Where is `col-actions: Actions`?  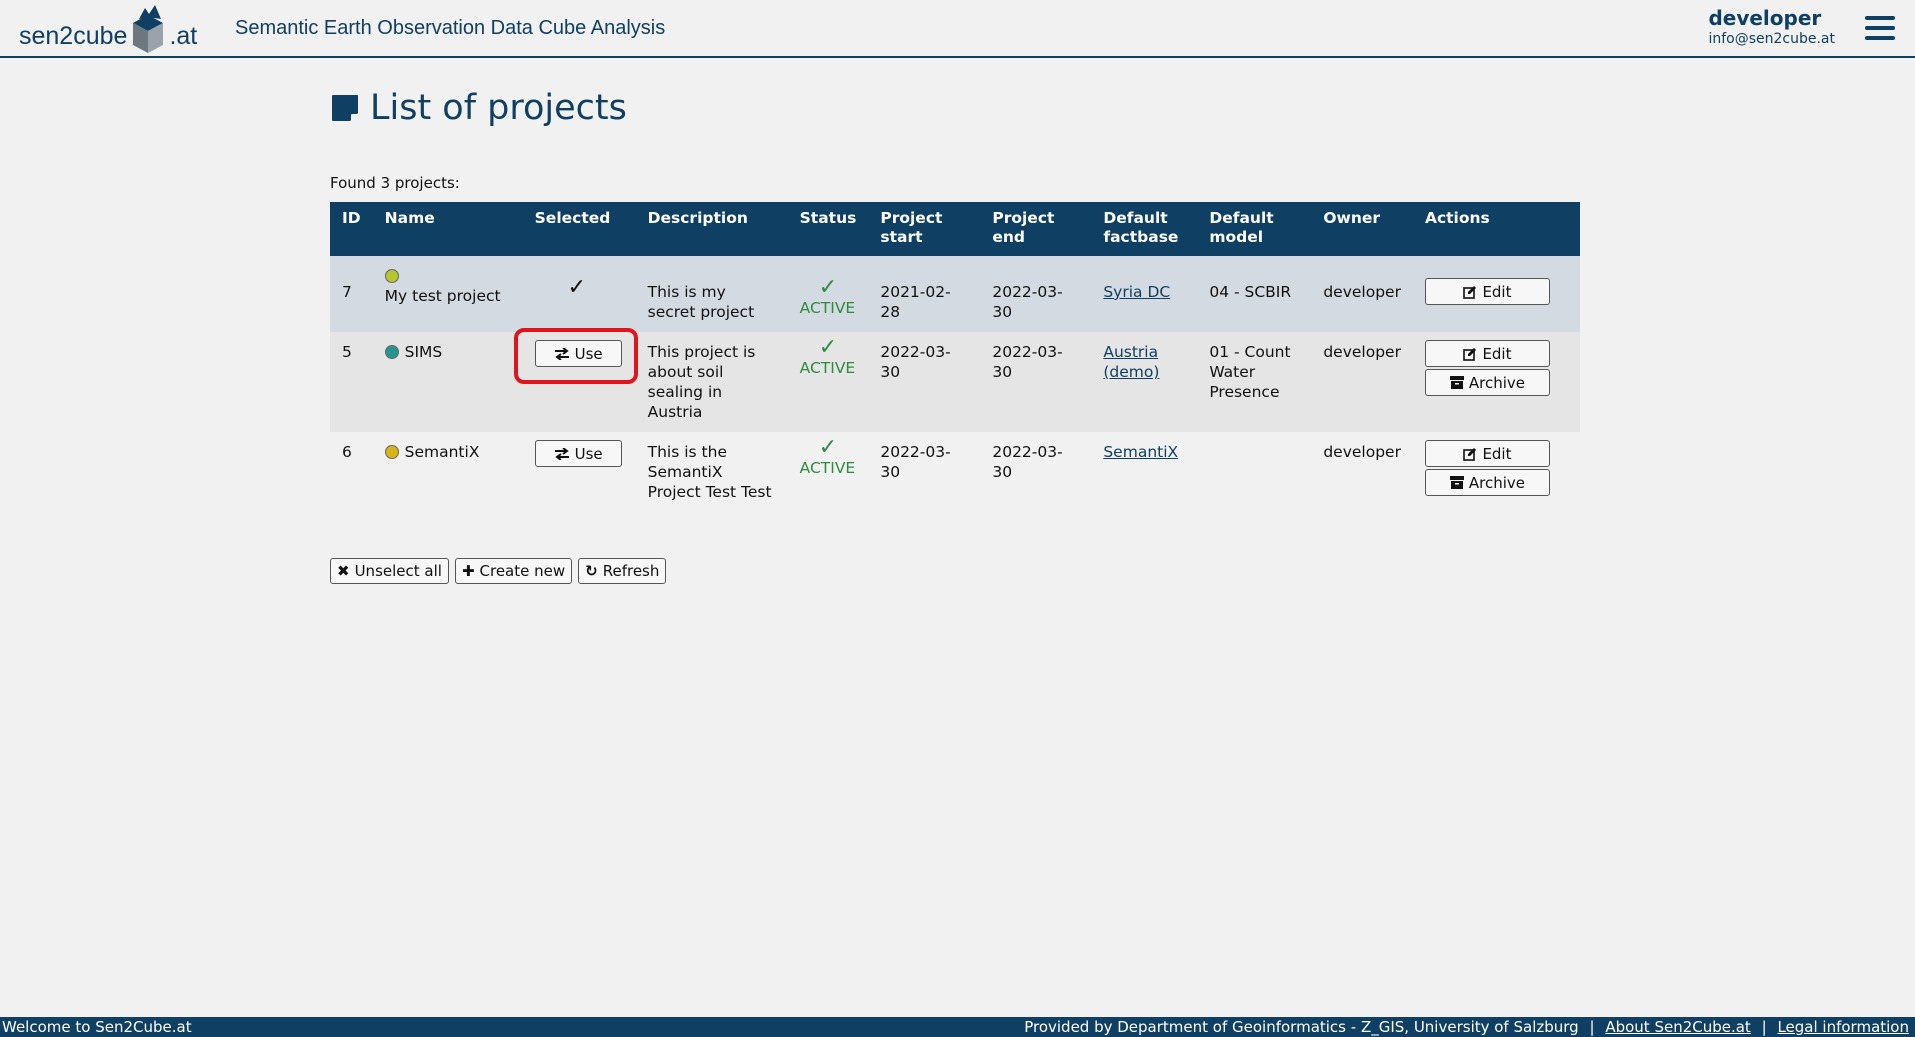 col-actions: Actions is located at coordinates (1496, 229).